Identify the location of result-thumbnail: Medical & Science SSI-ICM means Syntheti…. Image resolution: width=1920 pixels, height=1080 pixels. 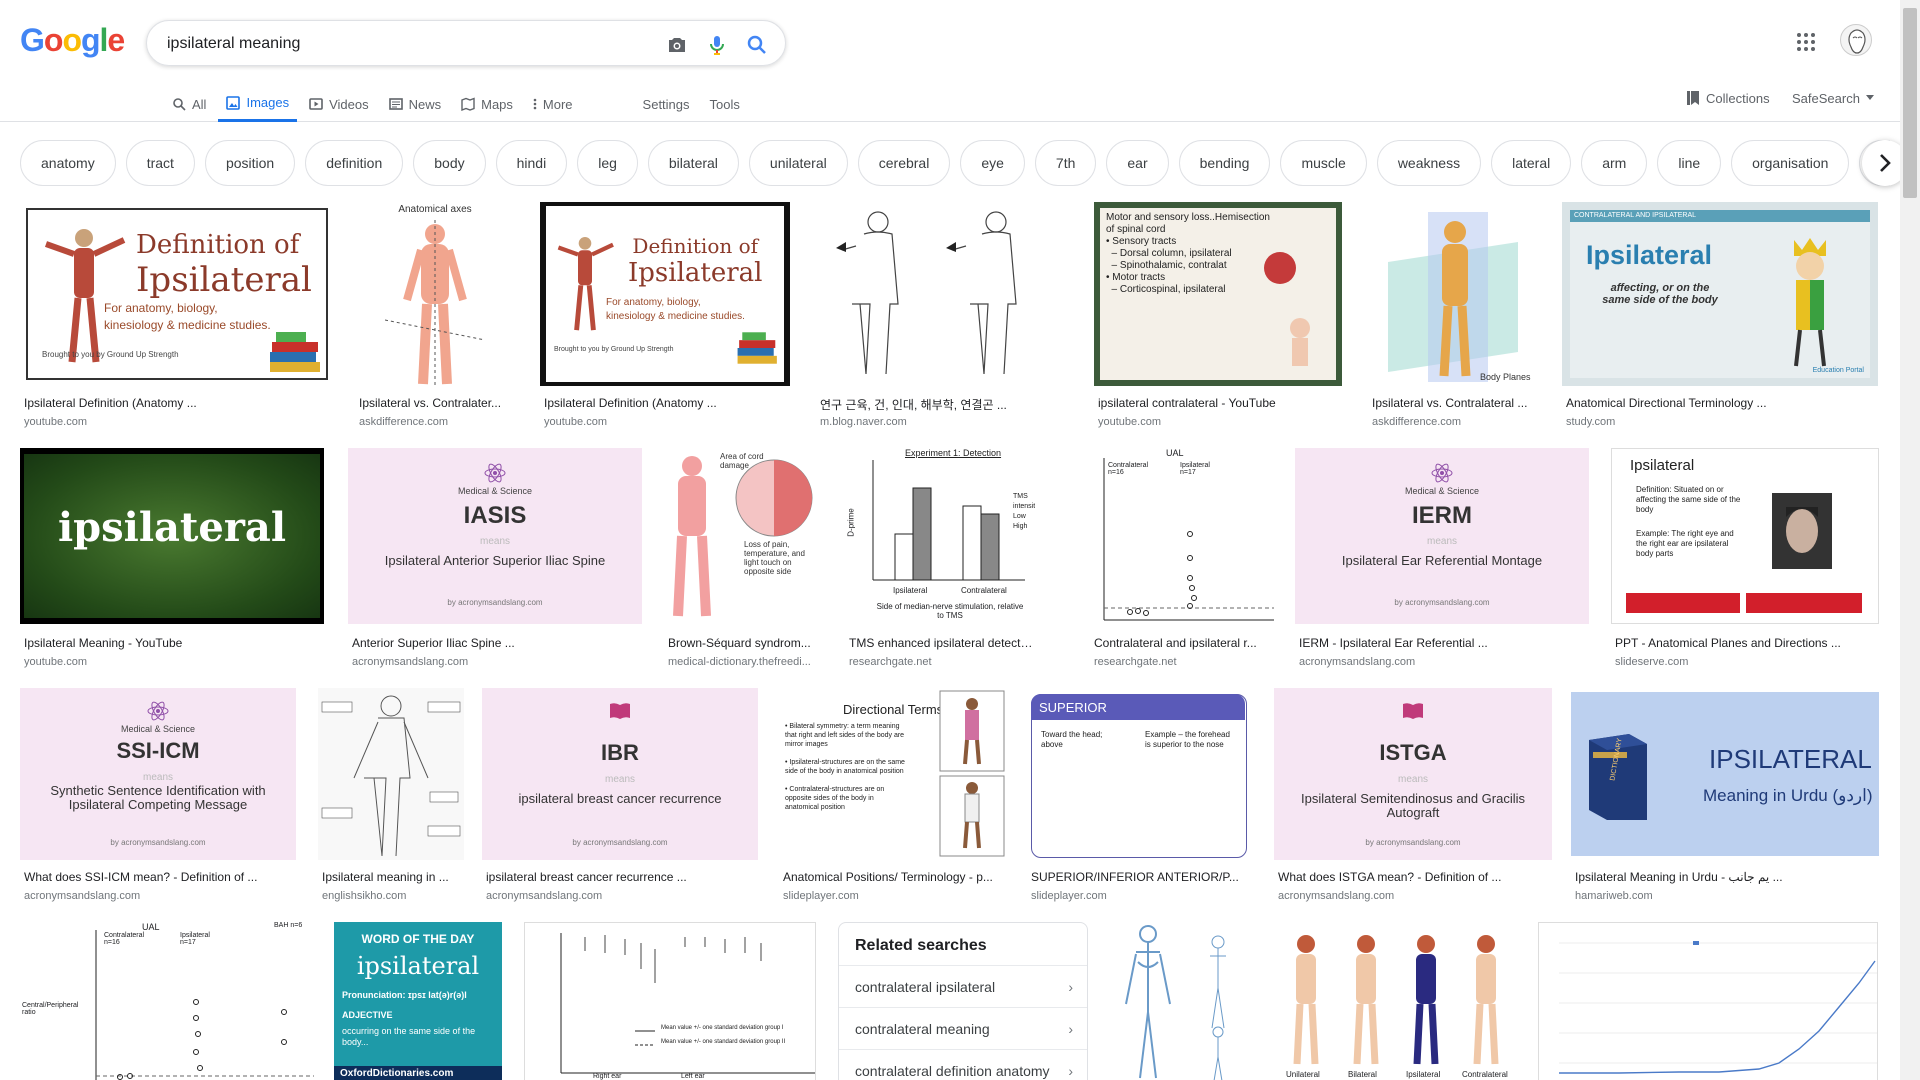
(158, 774).